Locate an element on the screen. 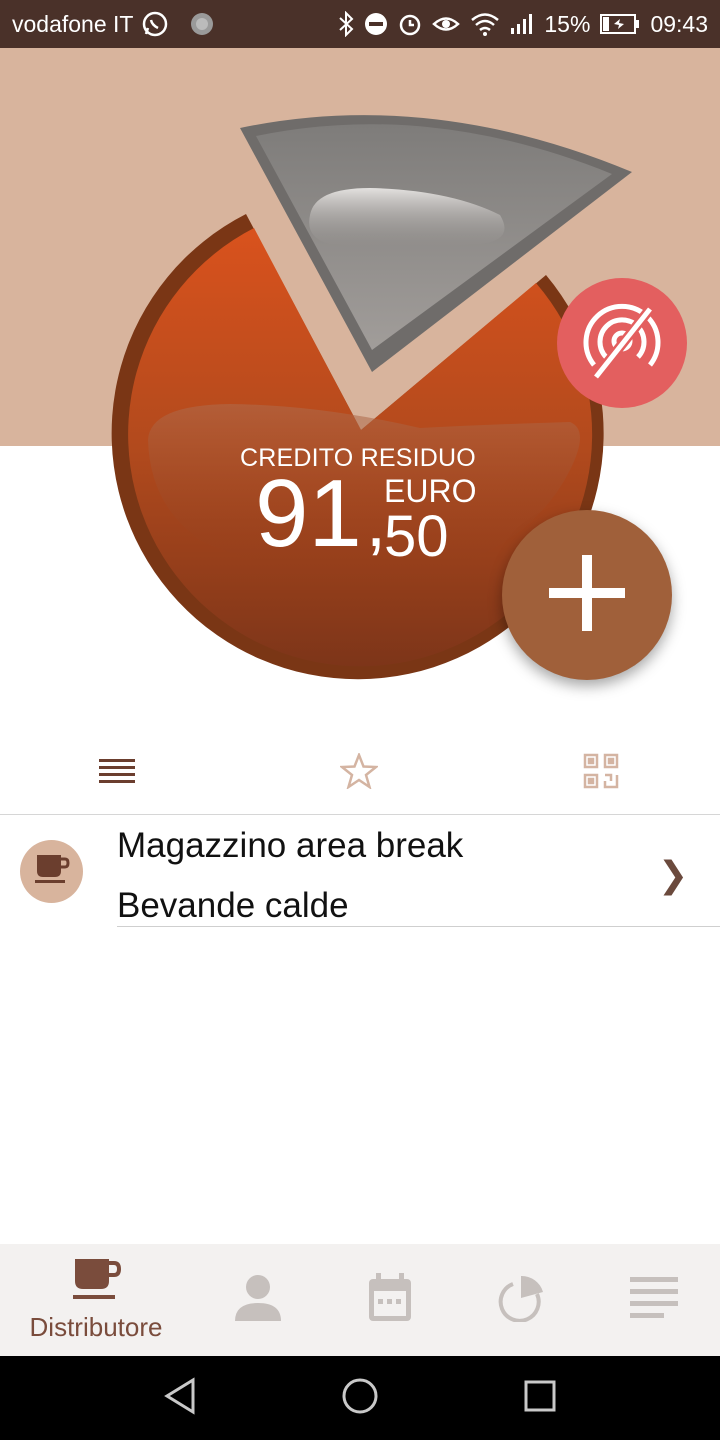 The height and width of the screenshot is (1440, 720). nav-item-statistics is located at coordinates (521, 1300).